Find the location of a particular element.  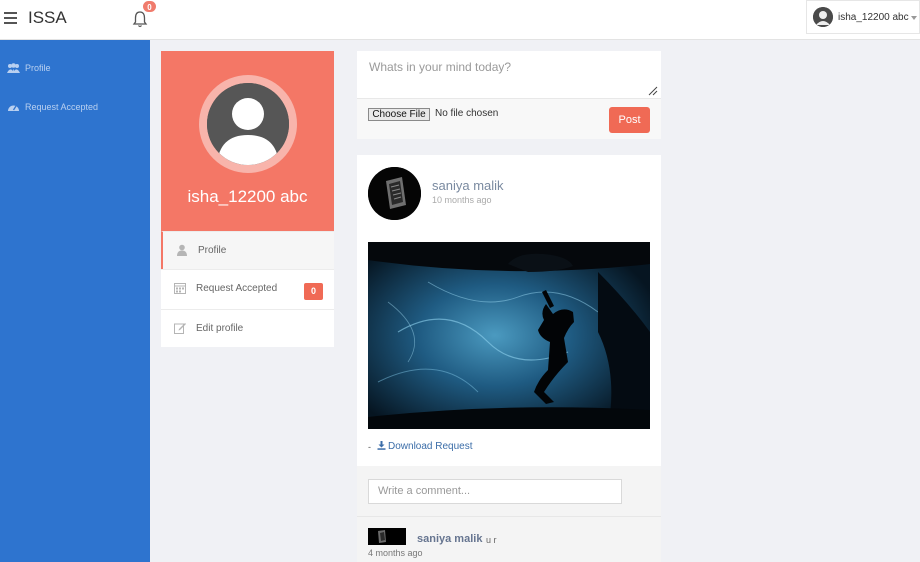

brand-title: ISSA is located at coordinates (47, 18).